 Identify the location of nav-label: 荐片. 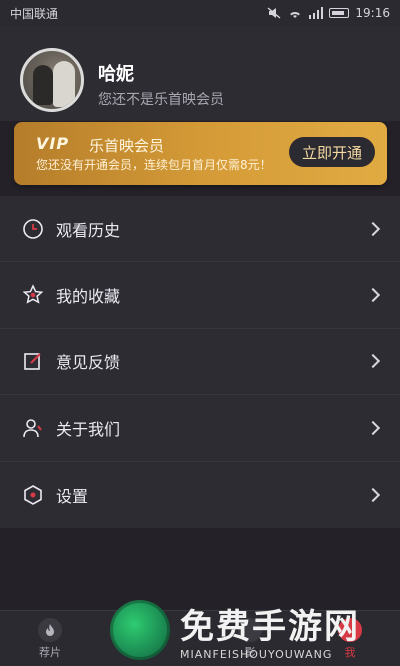
(50, 652).